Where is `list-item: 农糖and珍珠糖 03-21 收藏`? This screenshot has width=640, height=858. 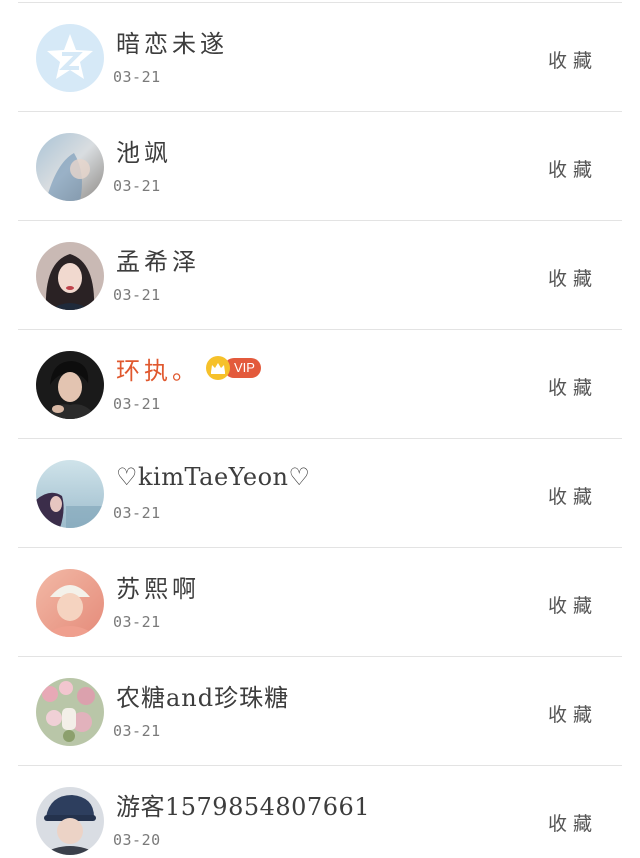 list-item: 农糖and珍珠糖 03-21 收藏 is located at coordinates (320, 711).